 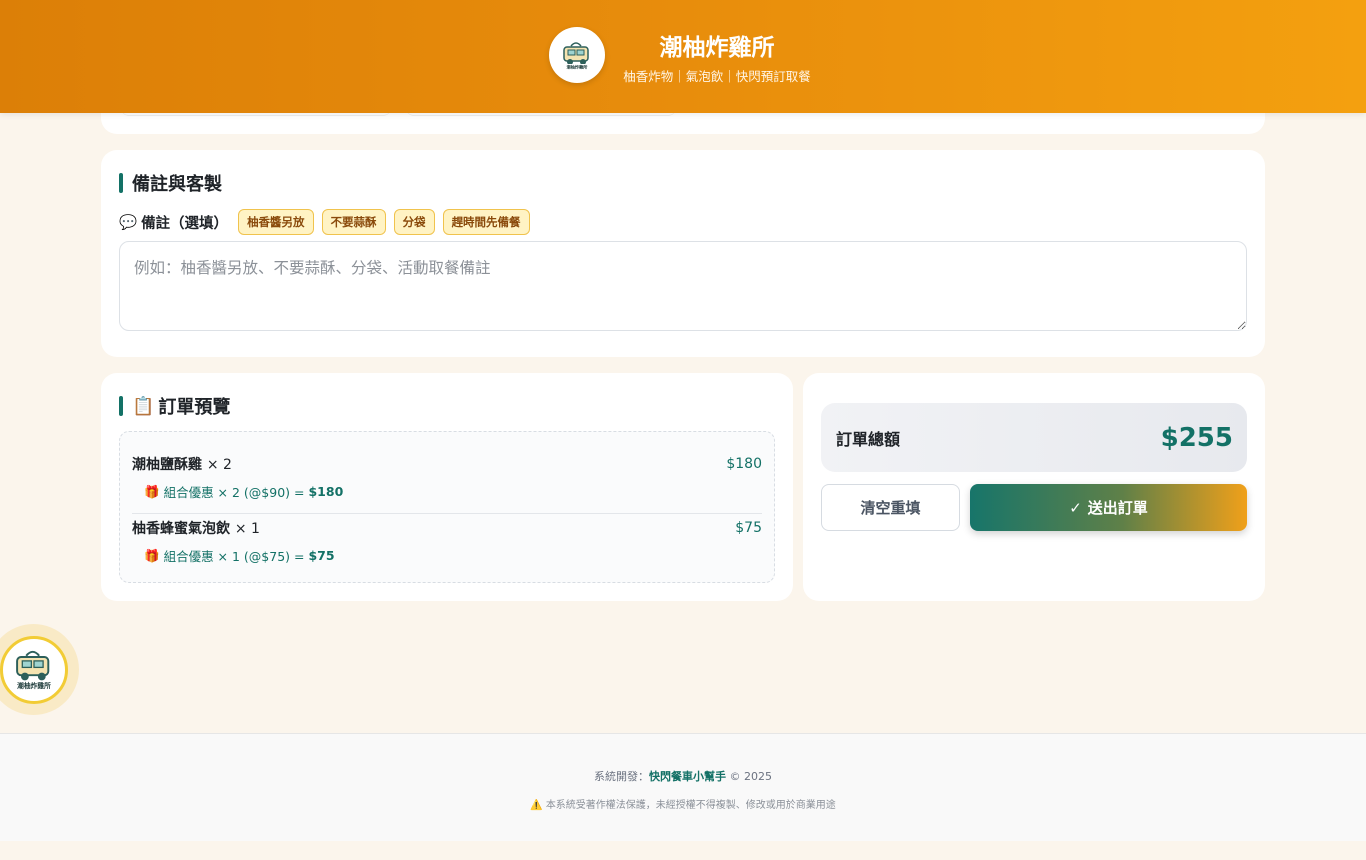 I want to click on note-chip-rush-prep: 趕時間先備餐, so click(x=486, y=222).